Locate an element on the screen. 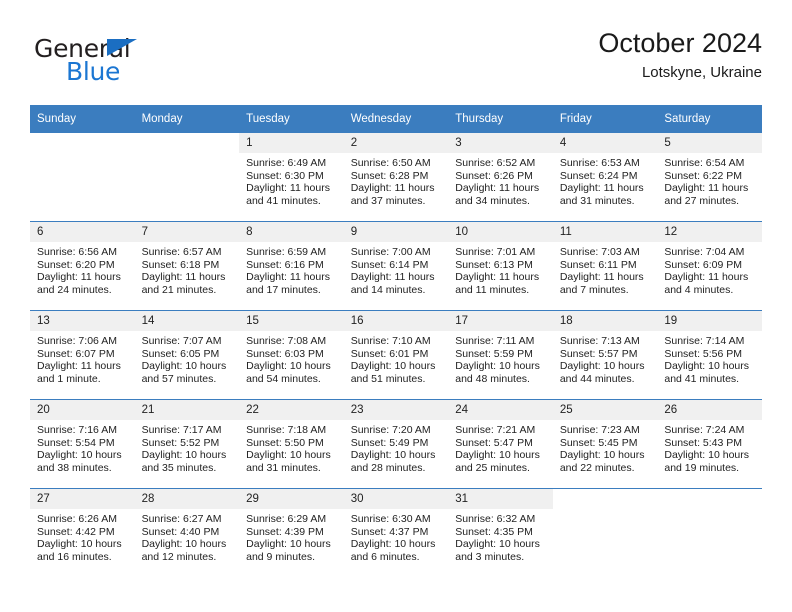  sunset-text: Sunset: 4:40 PM is located at coordinates (180, 531).